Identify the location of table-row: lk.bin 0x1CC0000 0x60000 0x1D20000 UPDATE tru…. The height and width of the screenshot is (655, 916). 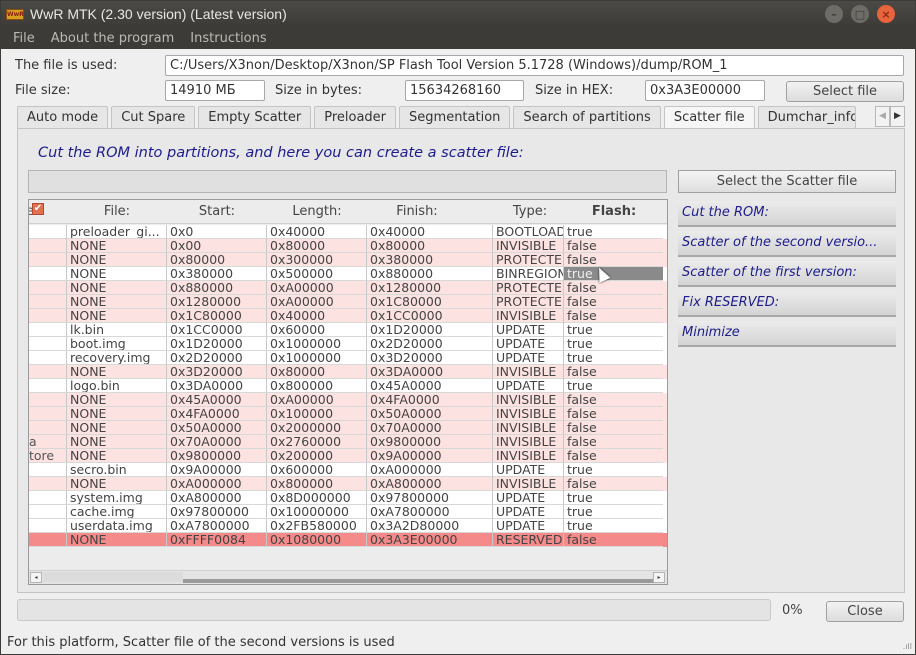
(348, 330).